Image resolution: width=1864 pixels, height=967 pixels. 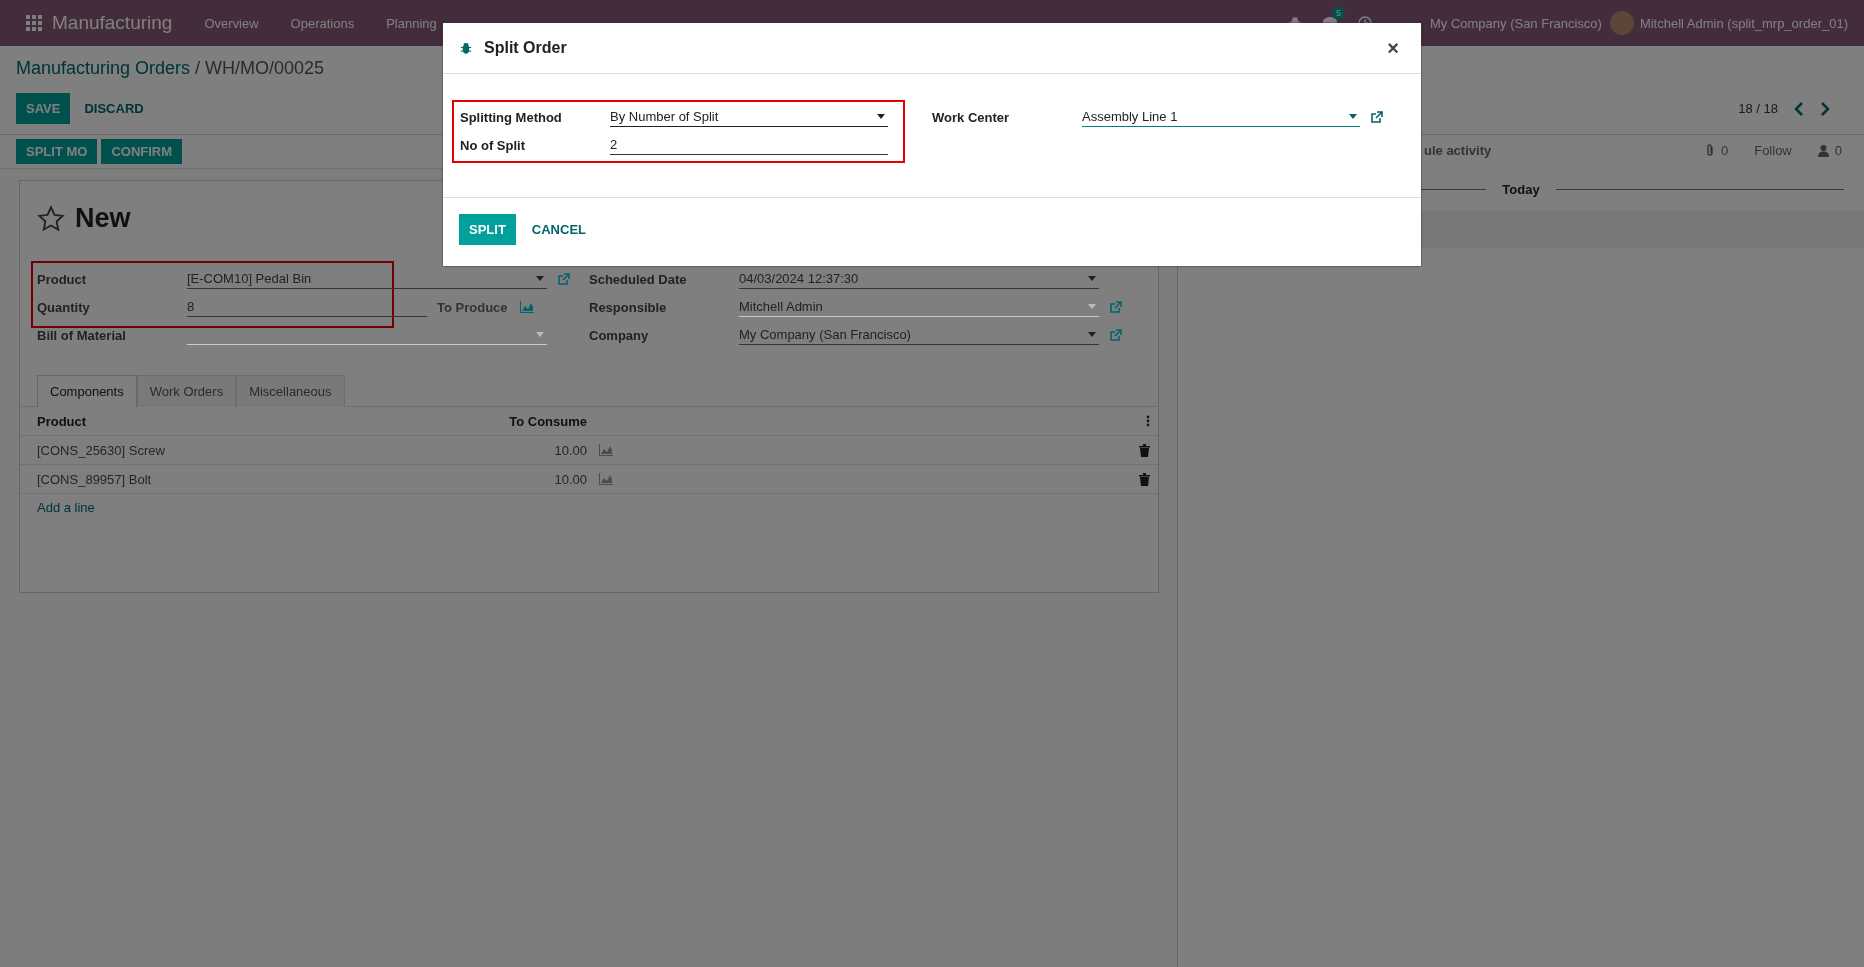 What do you see at coordinates (34, 23) in the screenshot?
I see `apps-menu-icon` at bounding box center [34, 23].